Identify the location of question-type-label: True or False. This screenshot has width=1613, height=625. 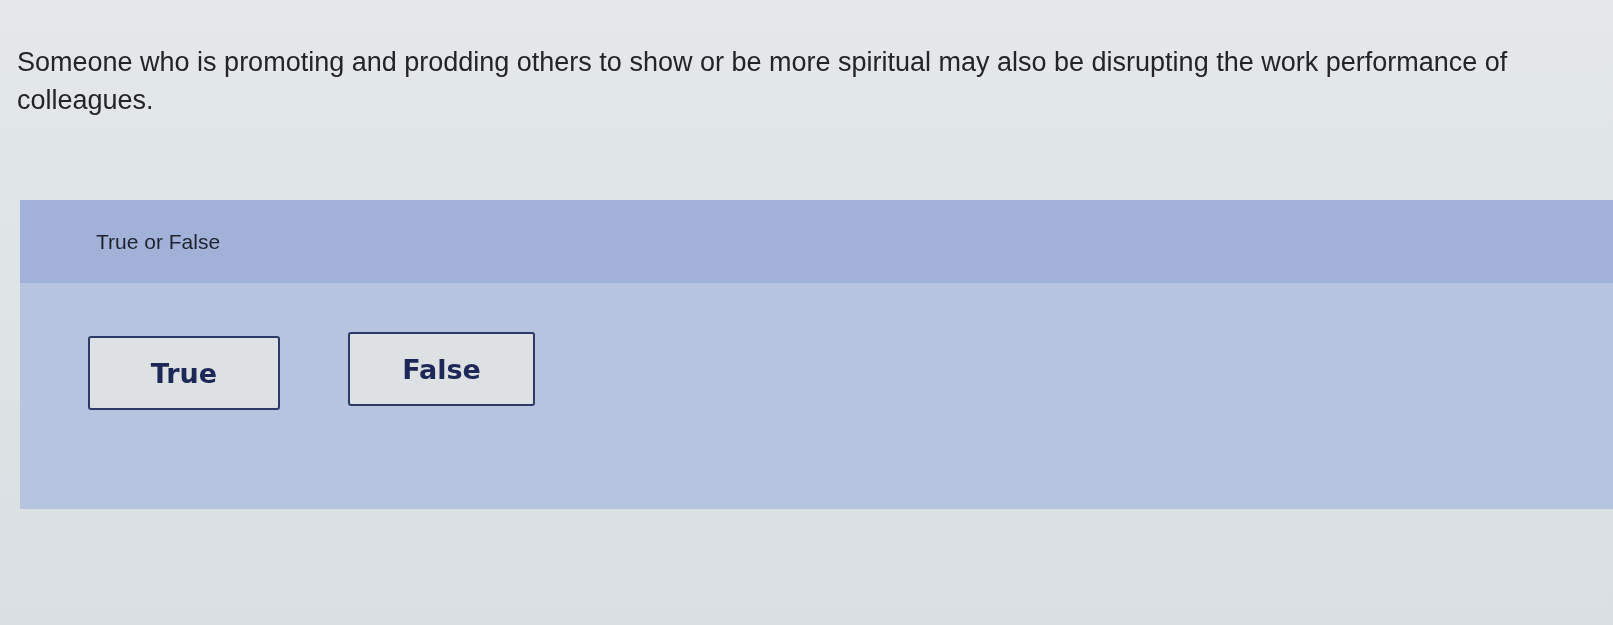
(158, 241).